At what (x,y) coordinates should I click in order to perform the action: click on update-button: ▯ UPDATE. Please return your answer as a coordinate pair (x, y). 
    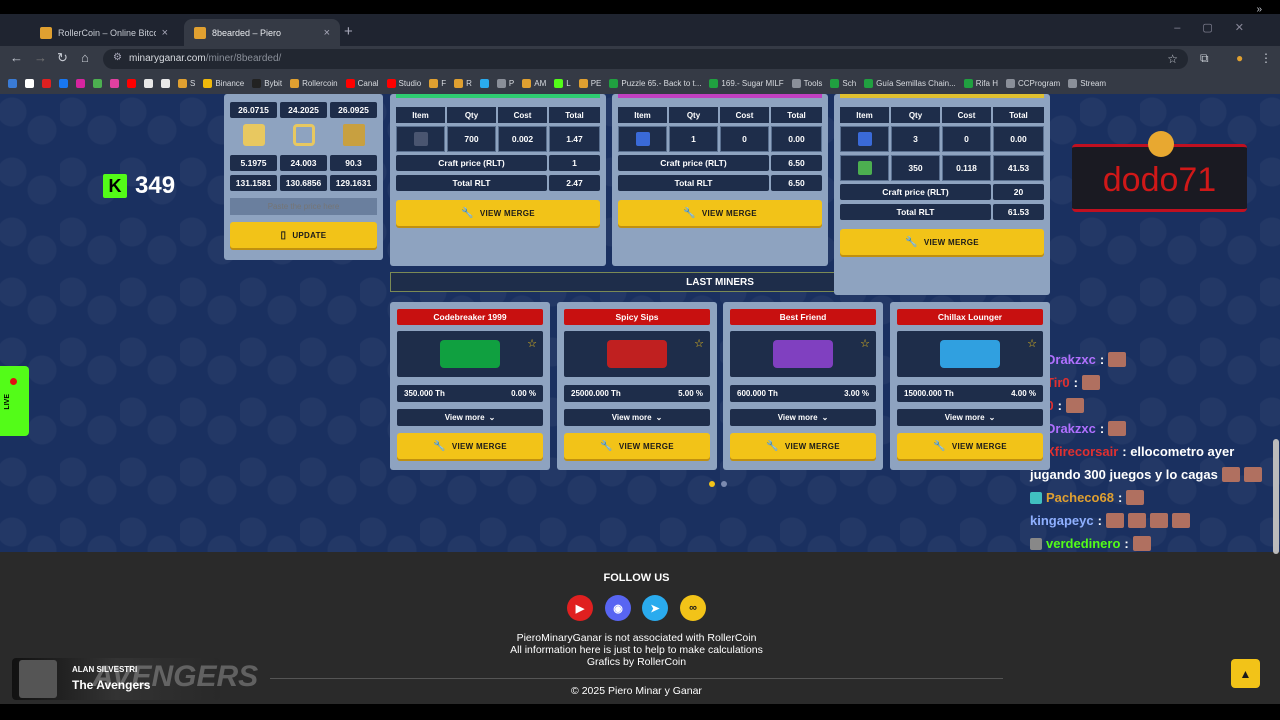
    Looking at the image, I should click on (303, 235).